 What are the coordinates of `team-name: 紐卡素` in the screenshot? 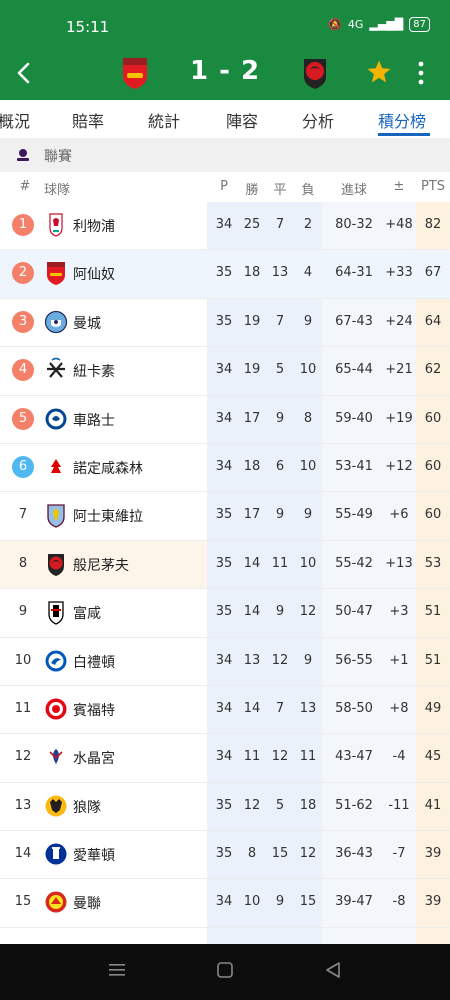 It's located at (94, 371).